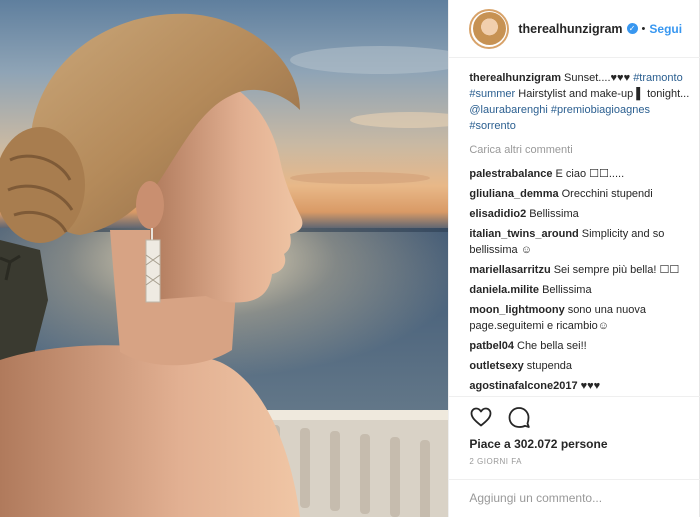  What do you see at coordinates (590, 386) in the screenshot?
I see `comment-text: ♥♥♥` at bounding box center [590, 386].